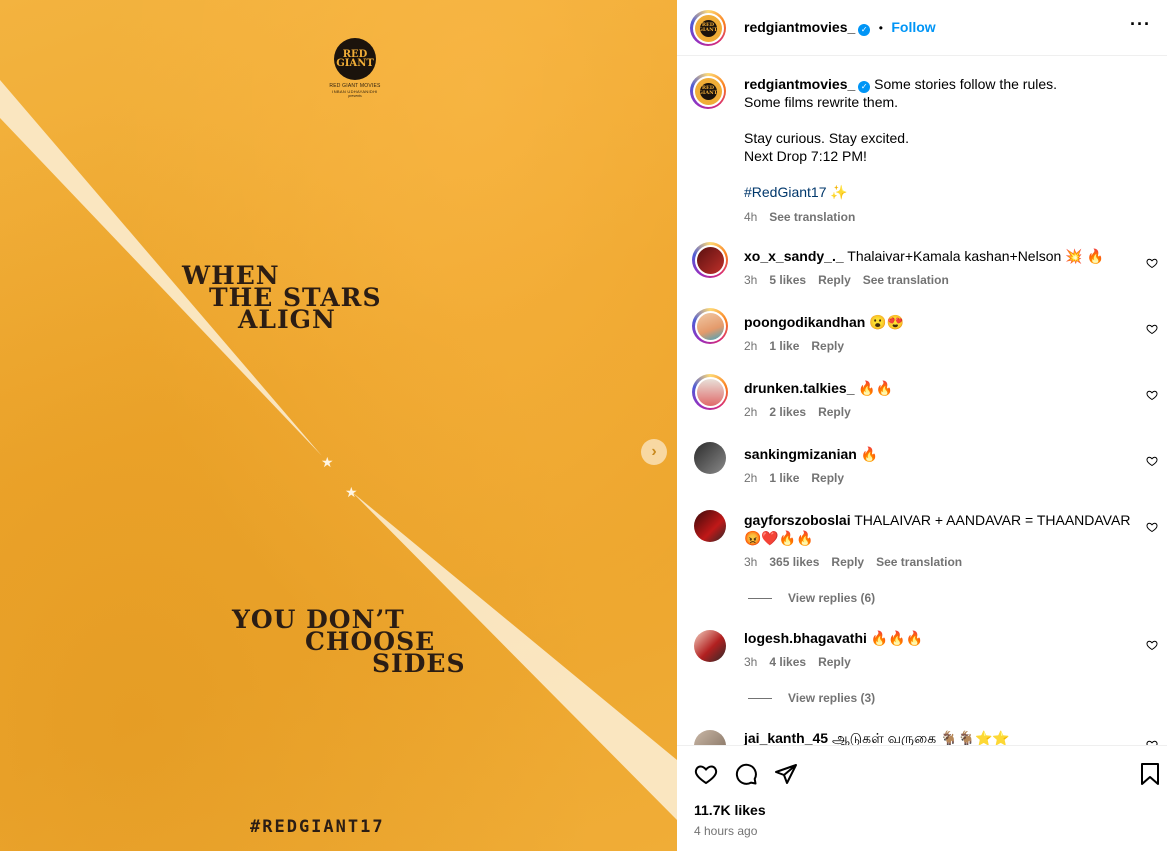 This screenshot has width=1167, height=852. I want to click on poster-hashtag: #REDGIANT17, so click(317, 827).